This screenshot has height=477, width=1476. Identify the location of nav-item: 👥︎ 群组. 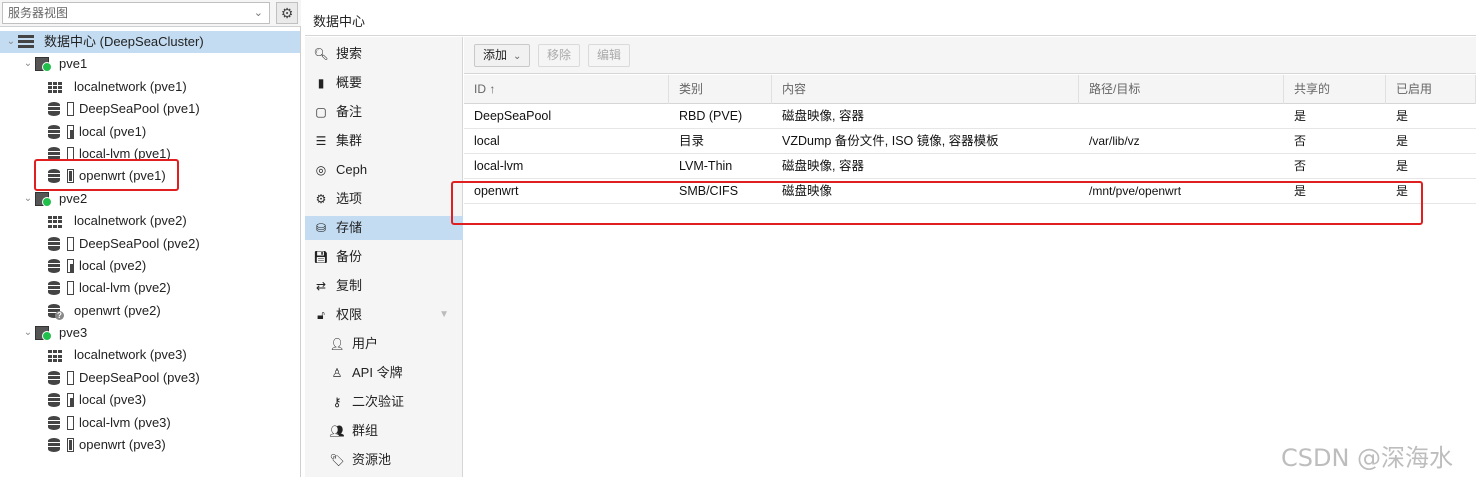
(384, 431).